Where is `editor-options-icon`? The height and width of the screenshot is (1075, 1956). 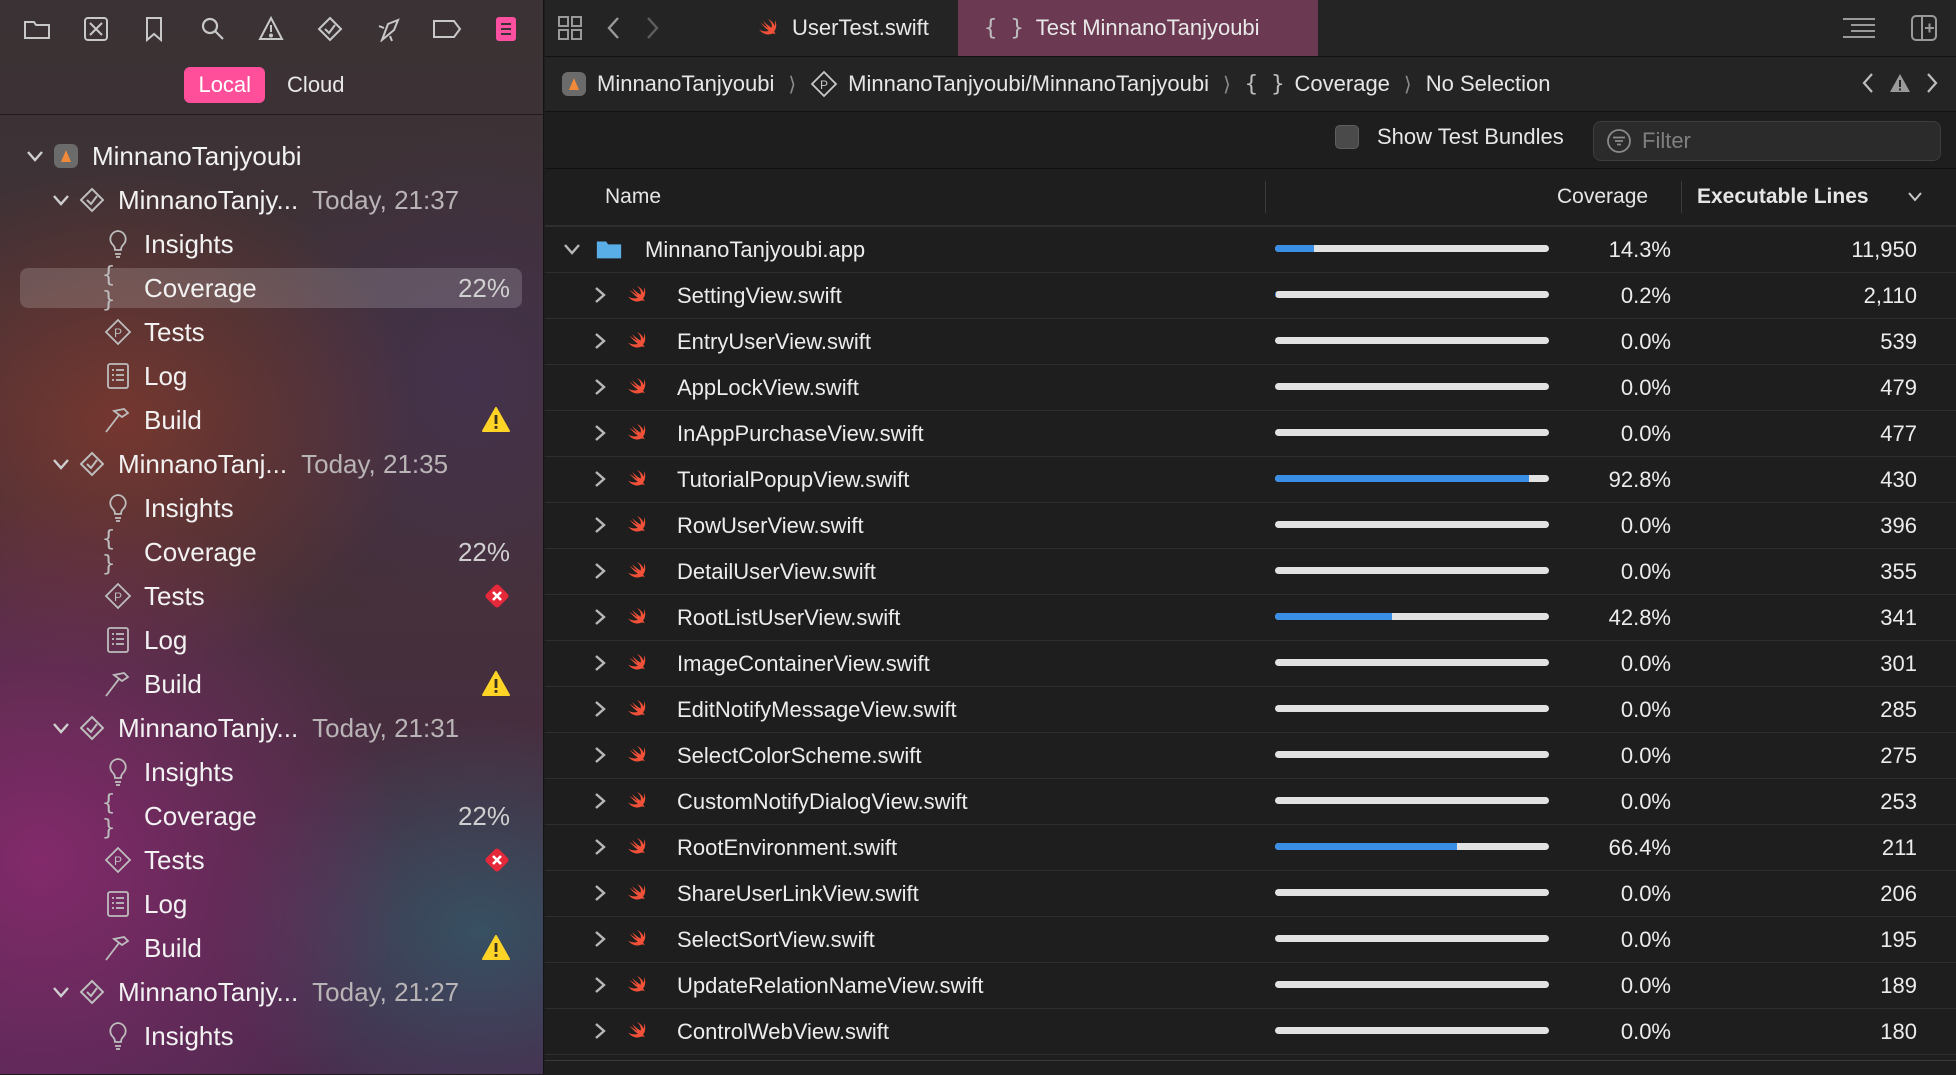
editor-options-icon is located at coordinates (1859, 28).